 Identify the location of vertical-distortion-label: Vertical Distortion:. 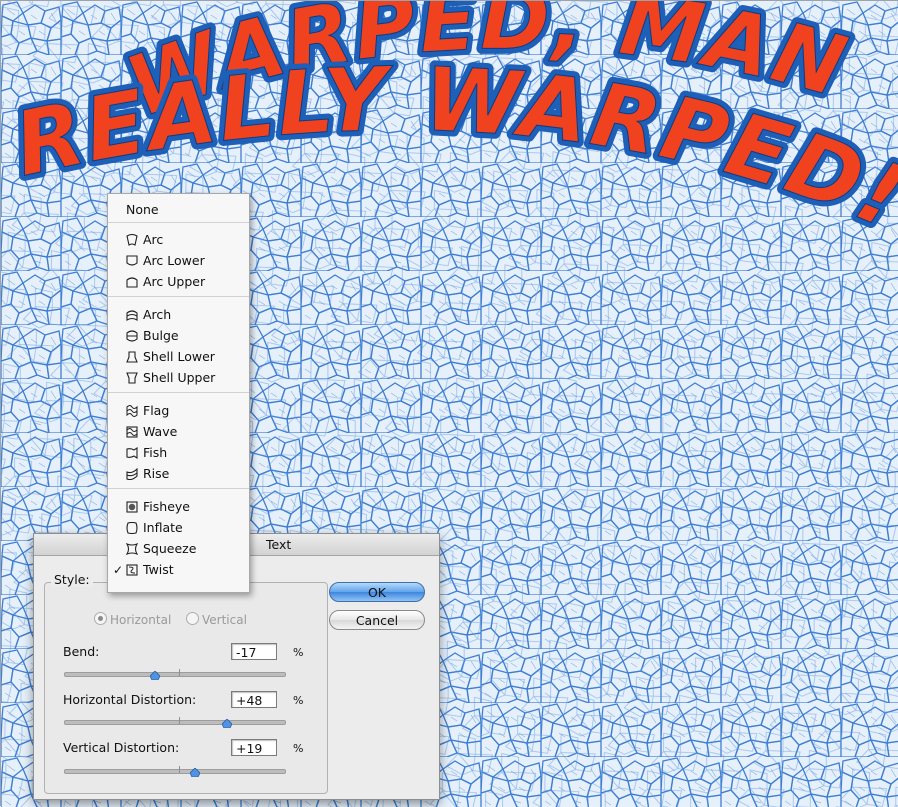
(121, 747).